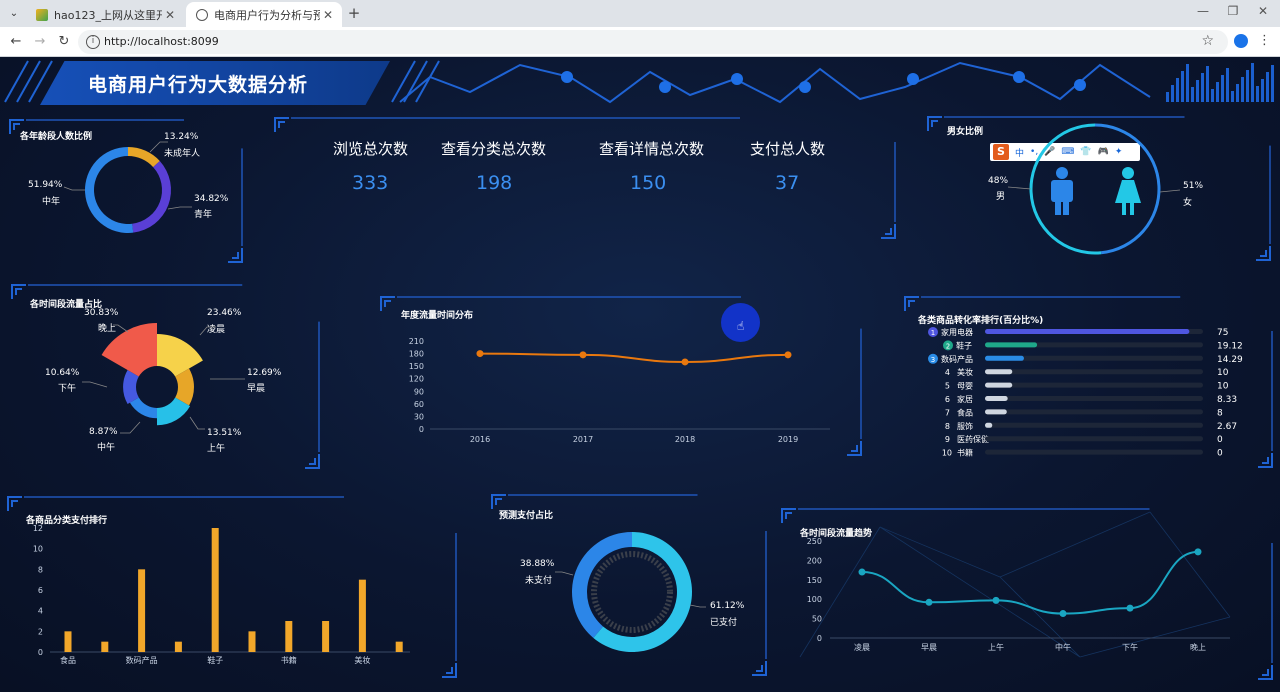  I want to click on rank-value-label: 14.29, so click(1230, 360).